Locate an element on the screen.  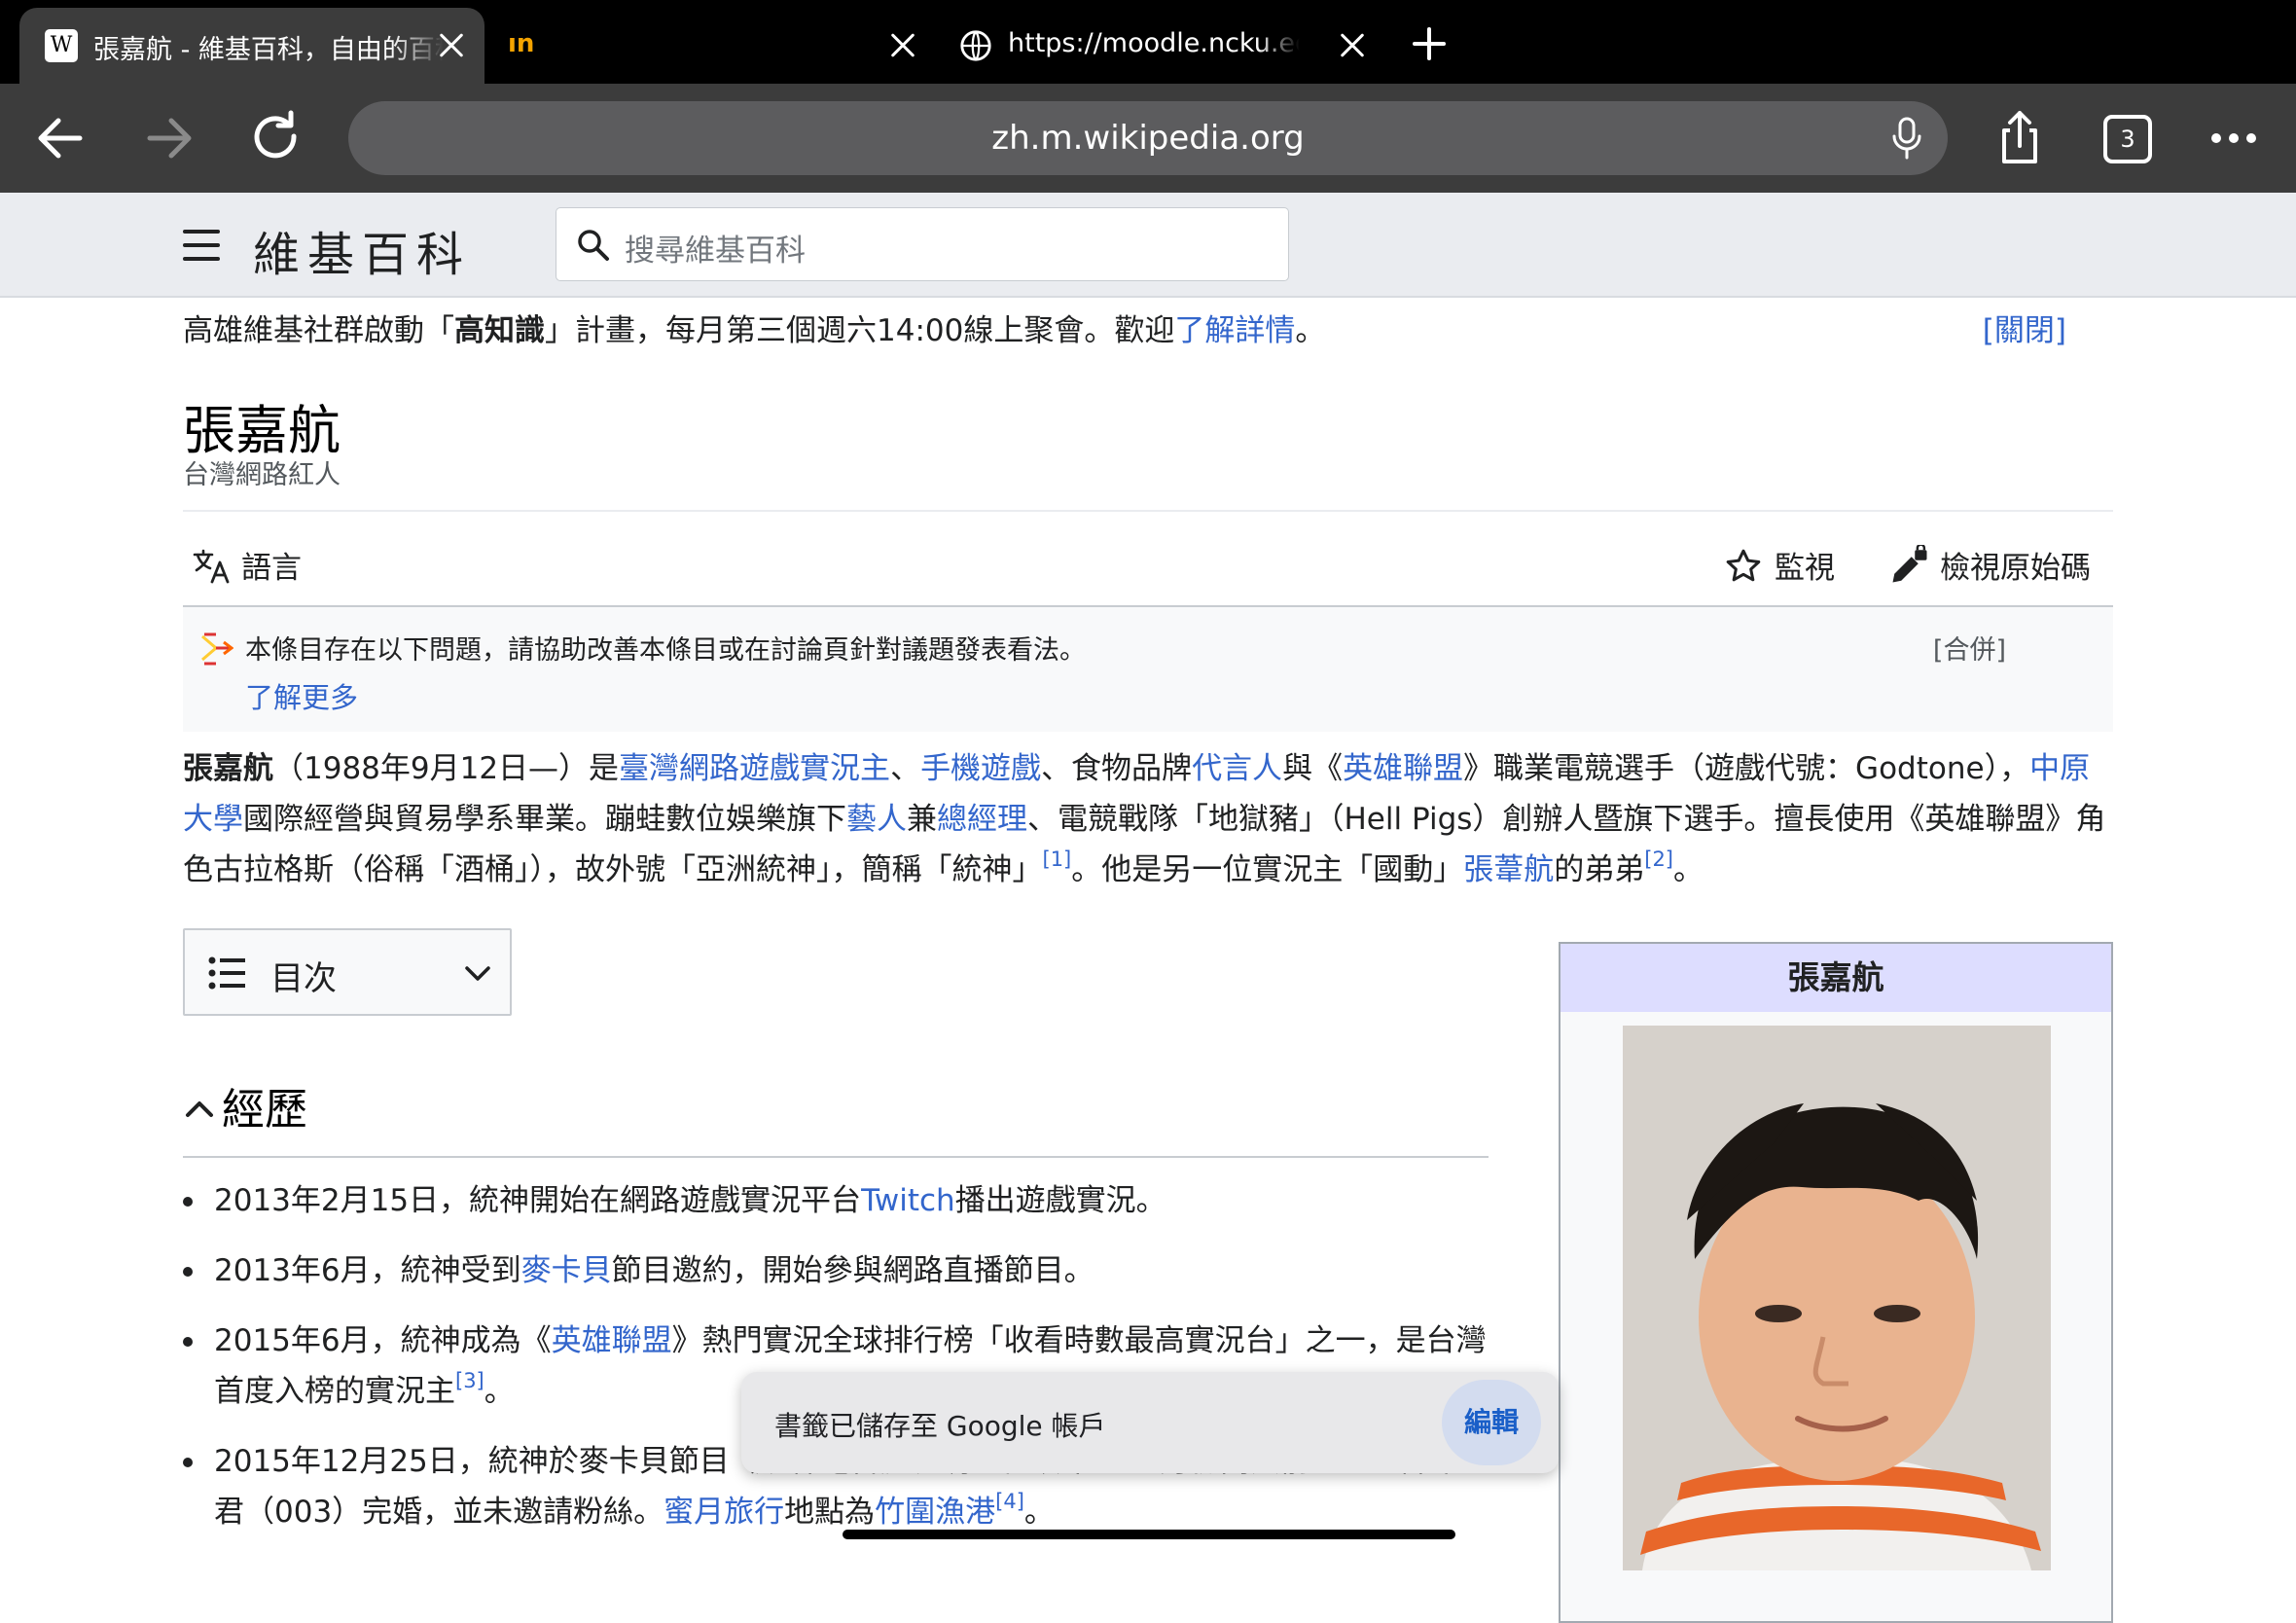
watch-label: 監視 is located at coordinates (1805, 568).